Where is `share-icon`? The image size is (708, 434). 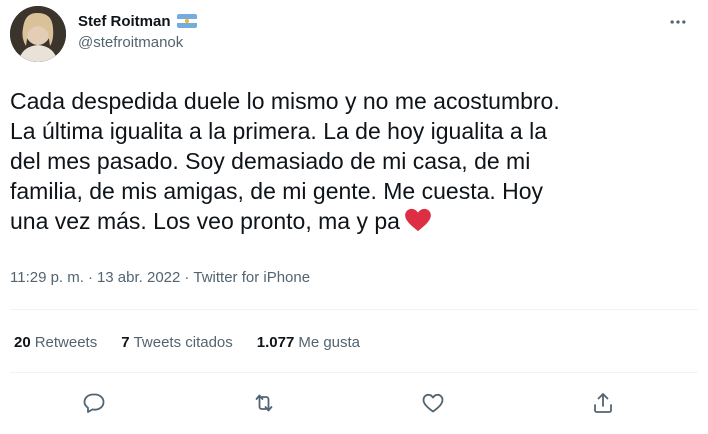
share-icon is located at coordinates (603, 403).